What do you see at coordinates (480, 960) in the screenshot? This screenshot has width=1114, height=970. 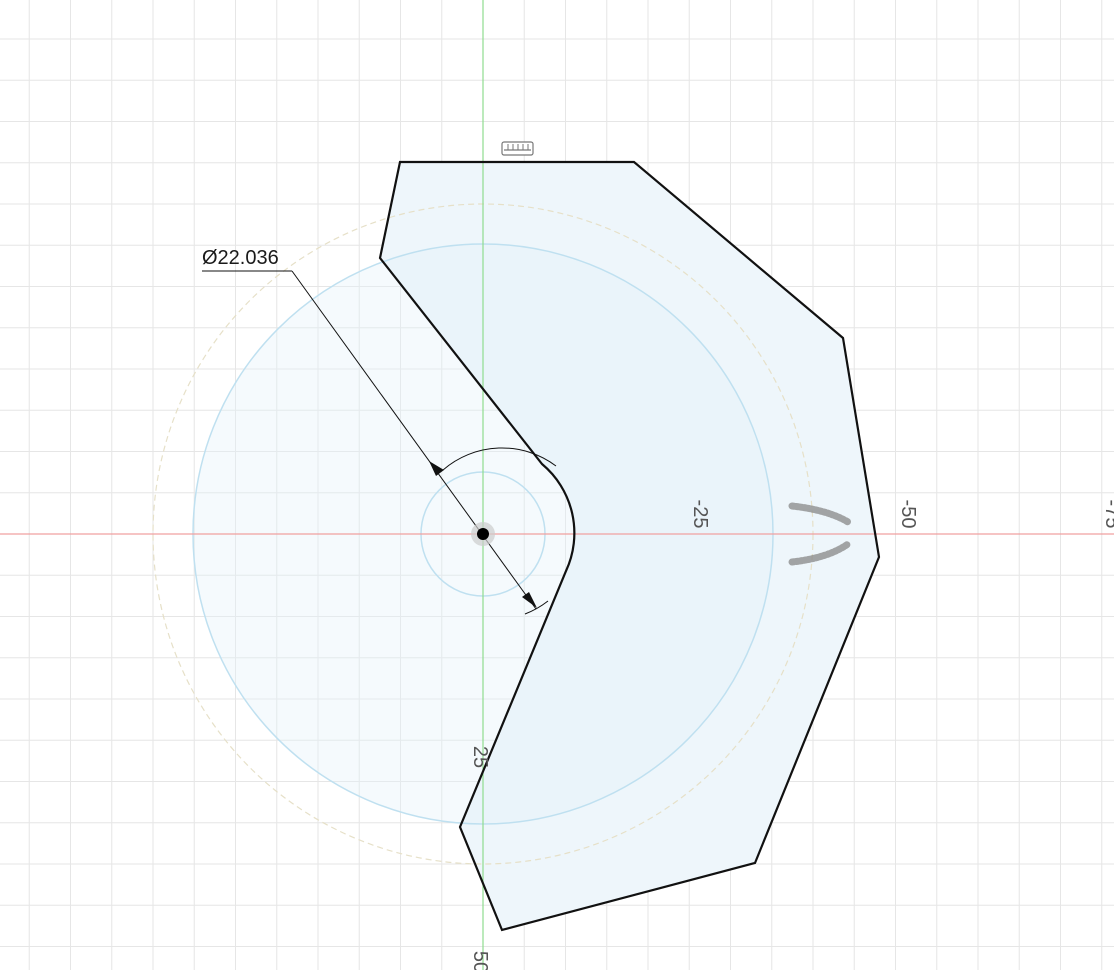 I see `axis-label-pos50: 50` at bounding box center [480, 960].